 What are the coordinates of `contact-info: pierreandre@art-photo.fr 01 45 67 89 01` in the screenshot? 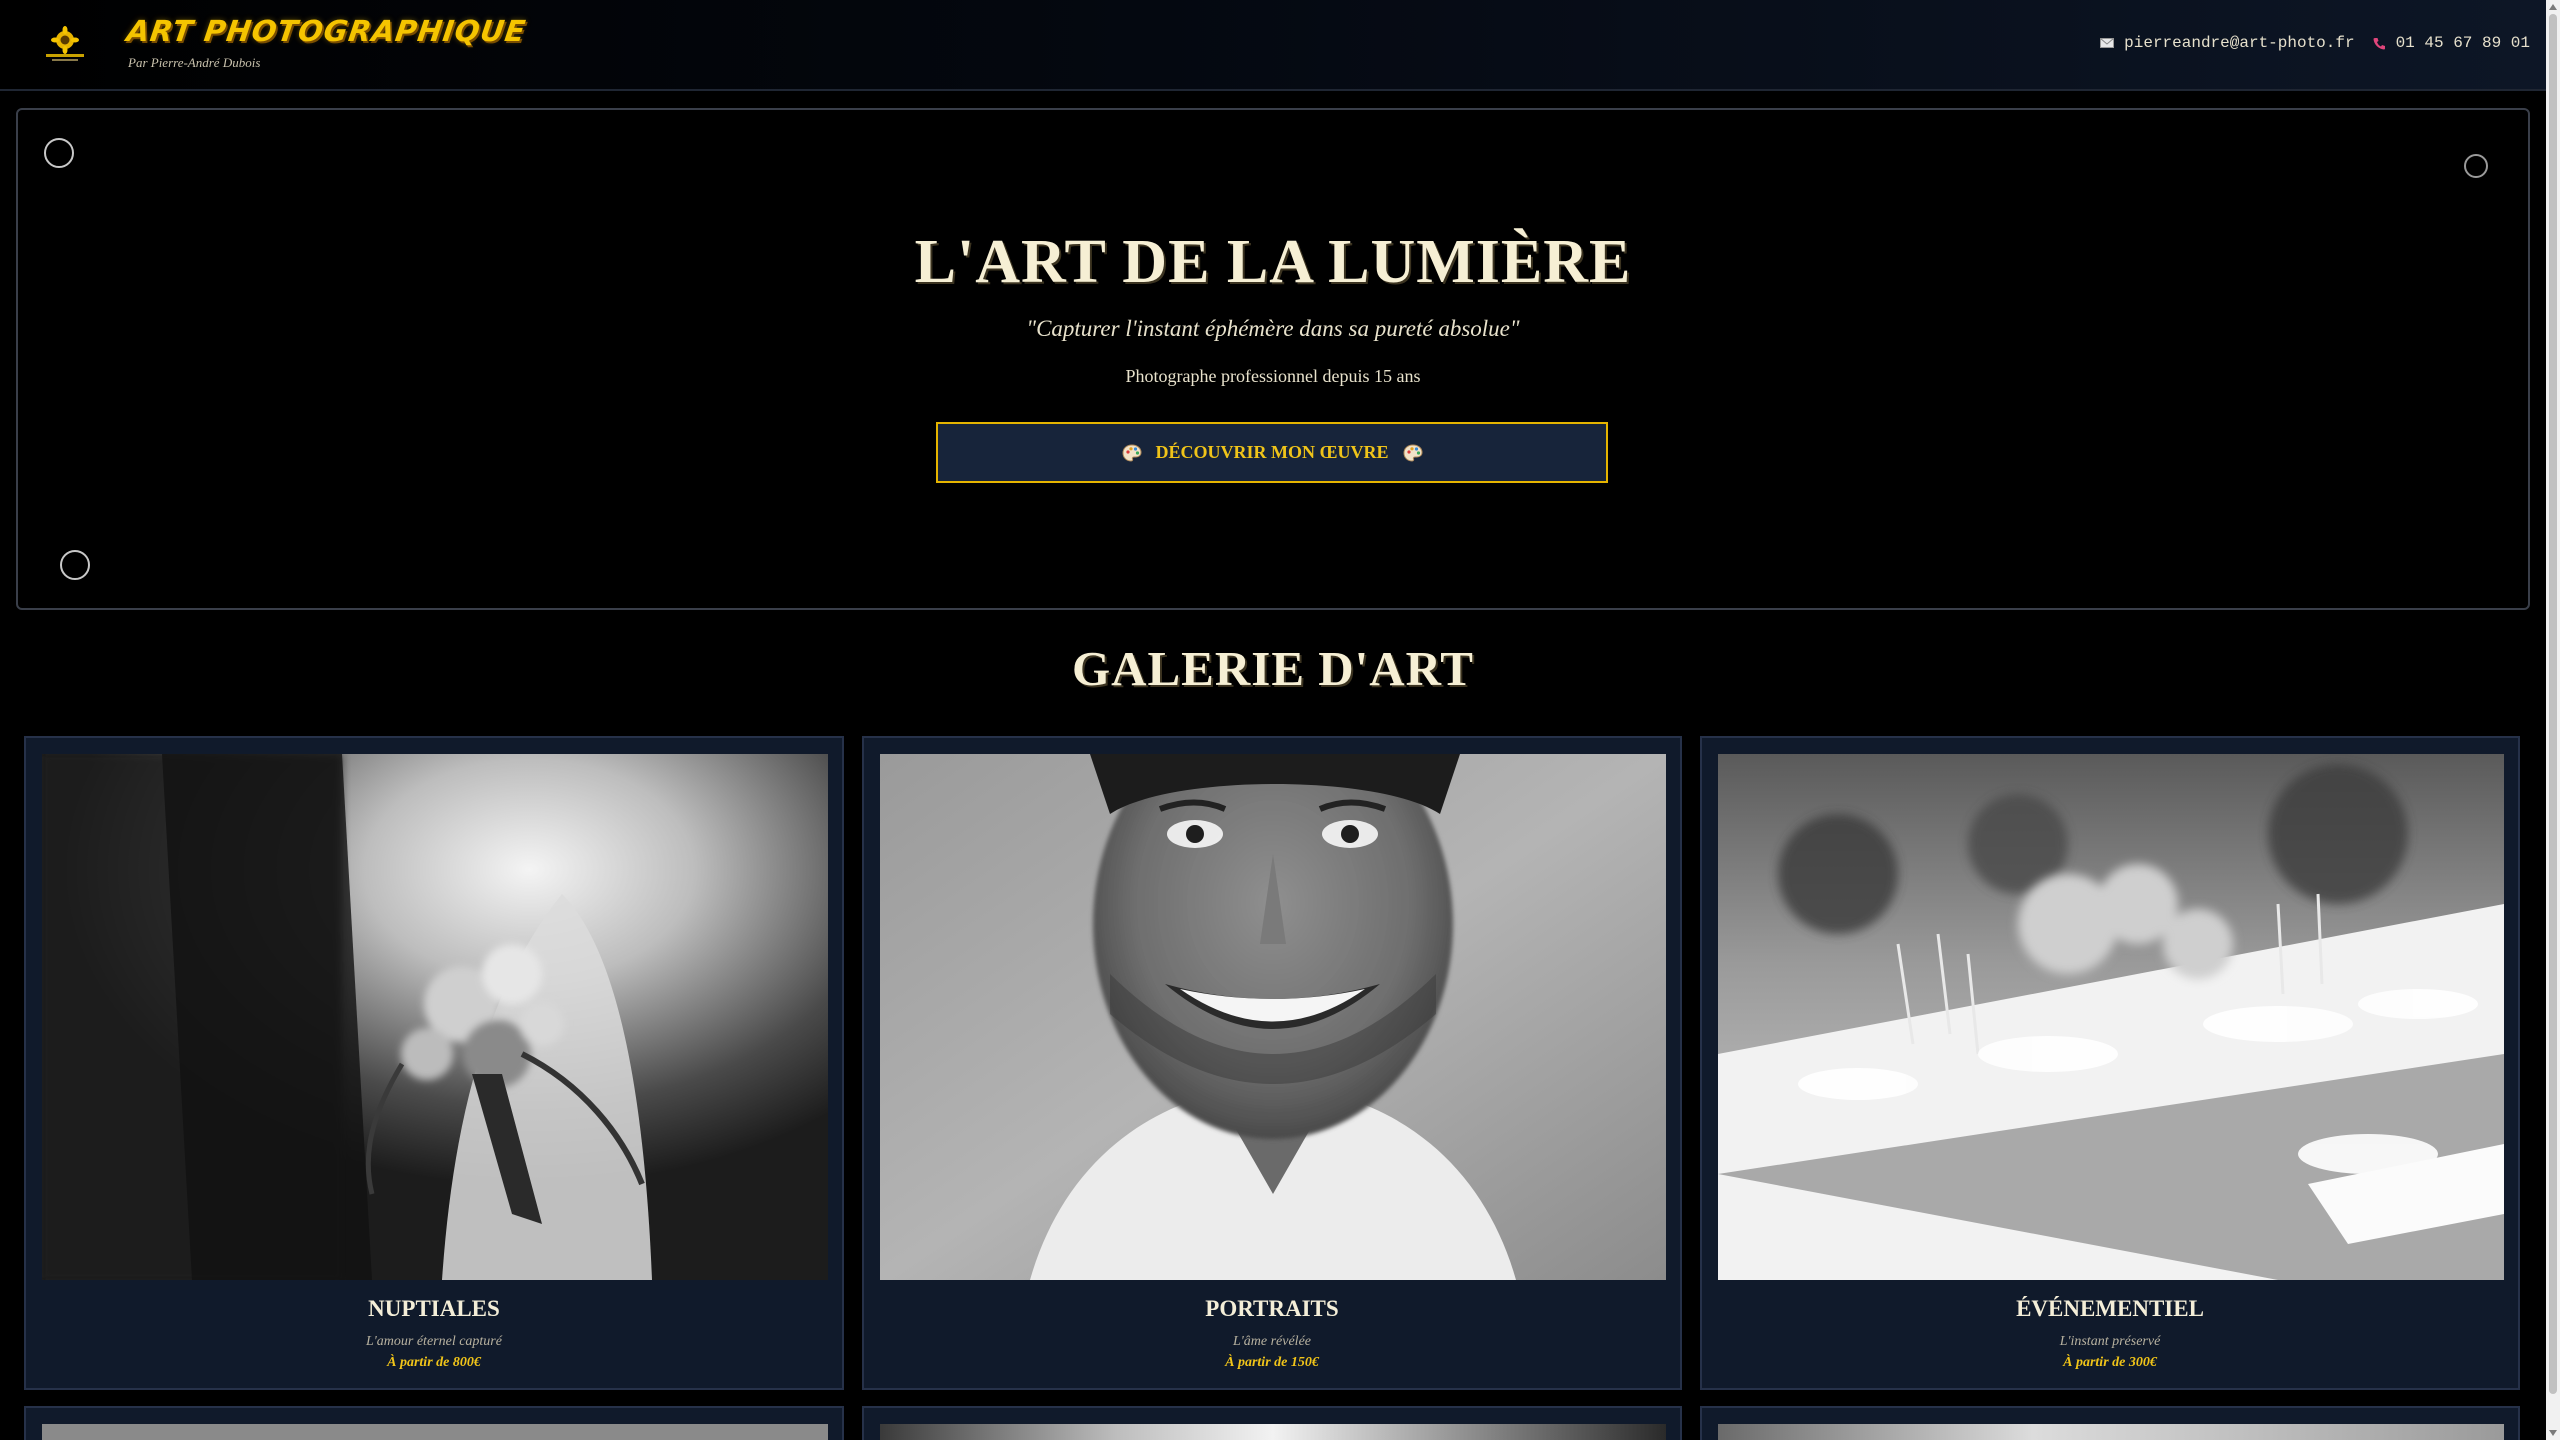 It's located at (2306, 43).